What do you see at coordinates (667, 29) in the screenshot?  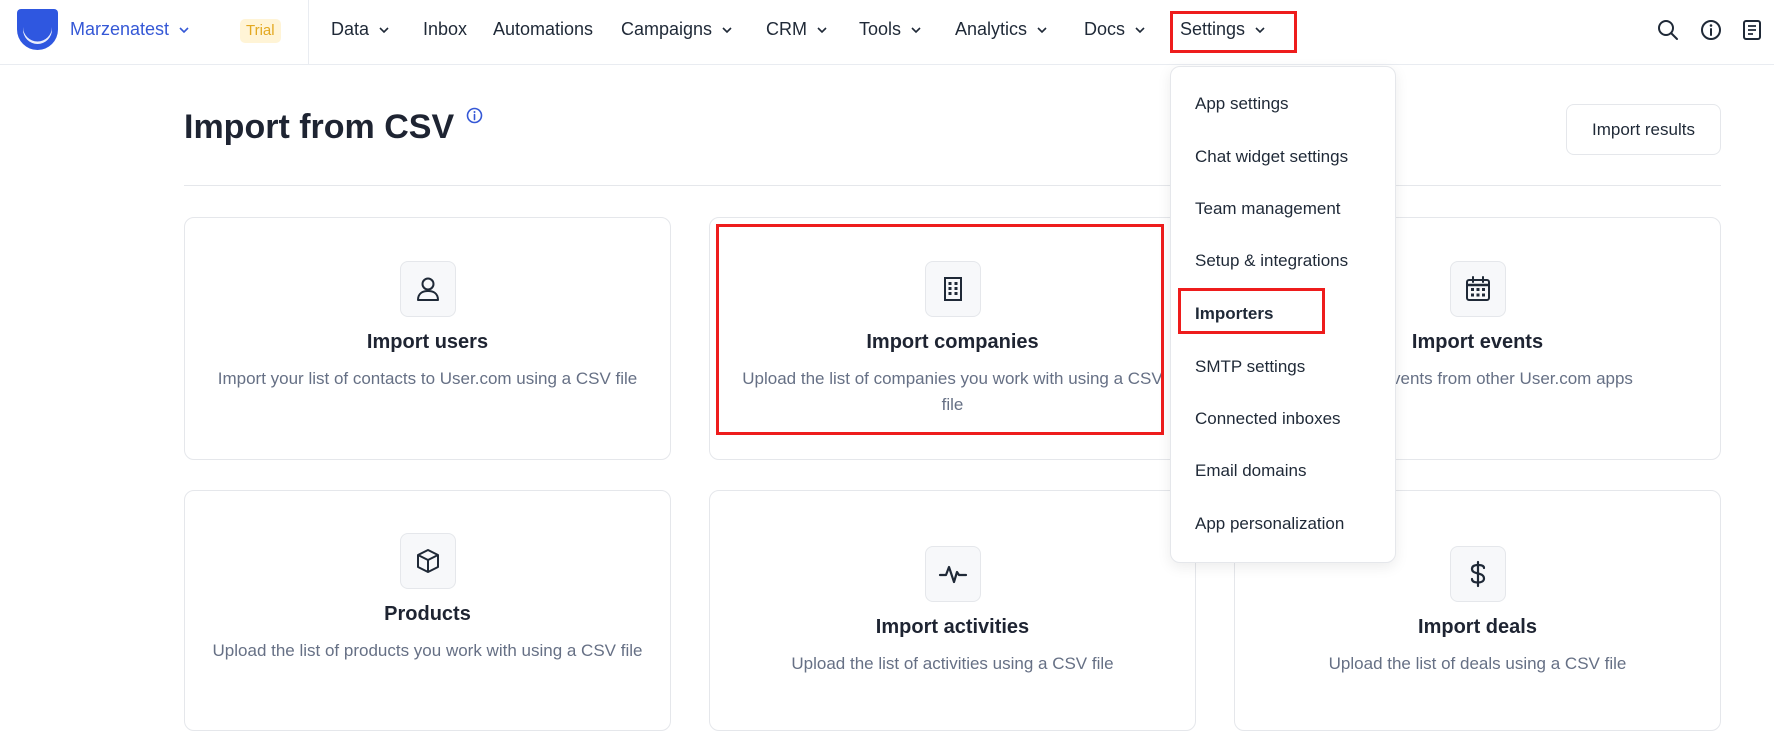 I see `nav-campaigns-label: Campaigns` at bounding box center [667, 29].